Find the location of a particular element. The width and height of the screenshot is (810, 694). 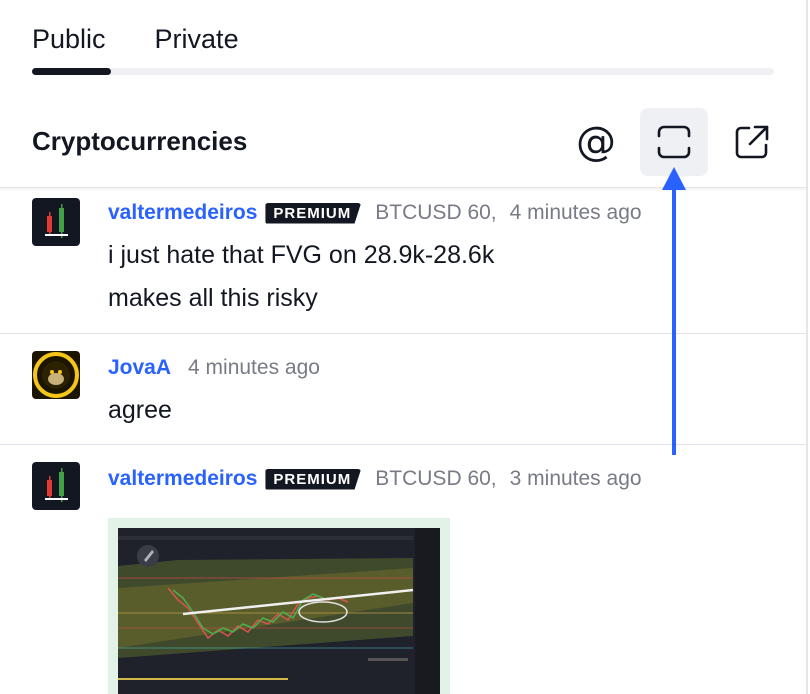

message-line: agree is located at coordinates (140, 410).